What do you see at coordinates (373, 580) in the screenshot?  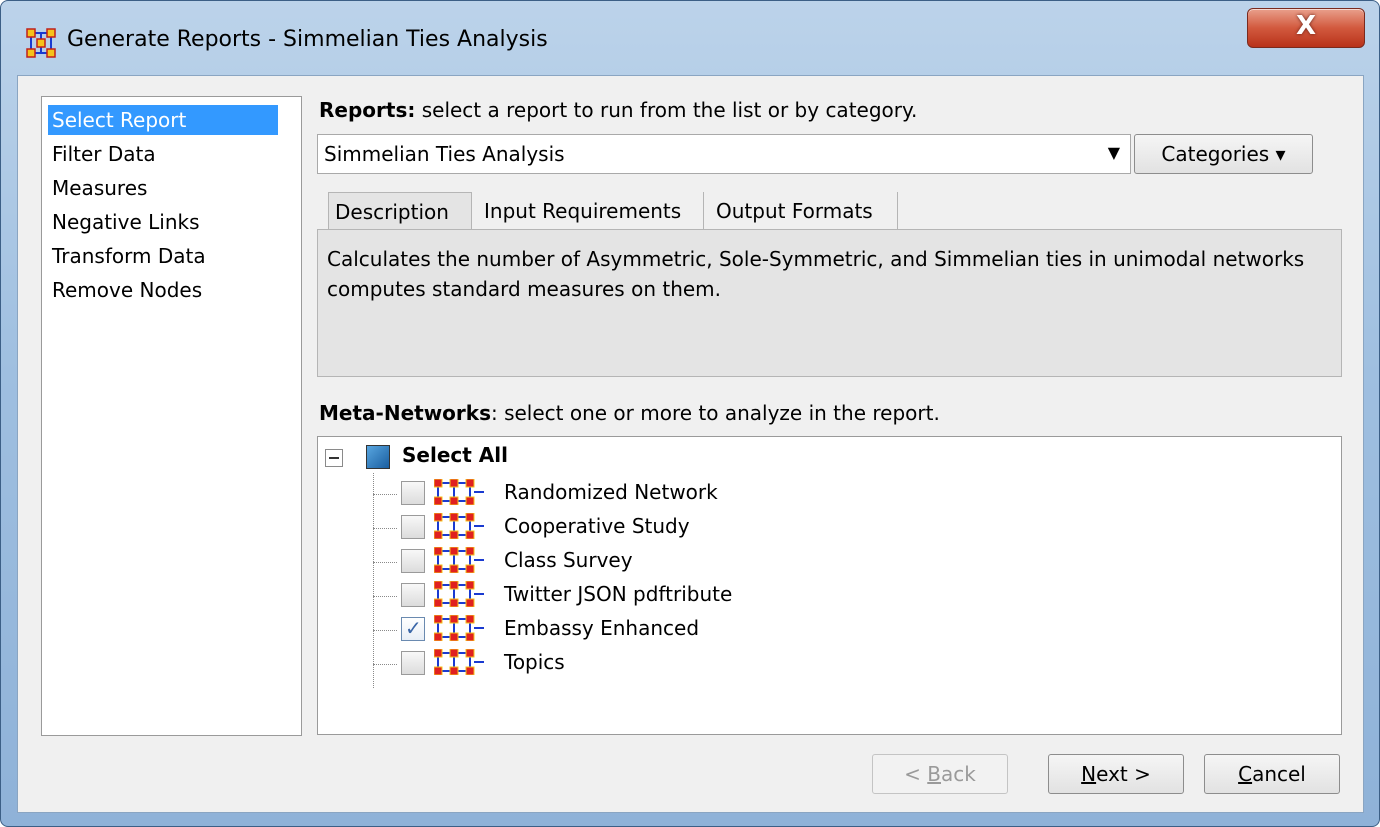 I see `tree-connector` at bounding box center [373, 580].